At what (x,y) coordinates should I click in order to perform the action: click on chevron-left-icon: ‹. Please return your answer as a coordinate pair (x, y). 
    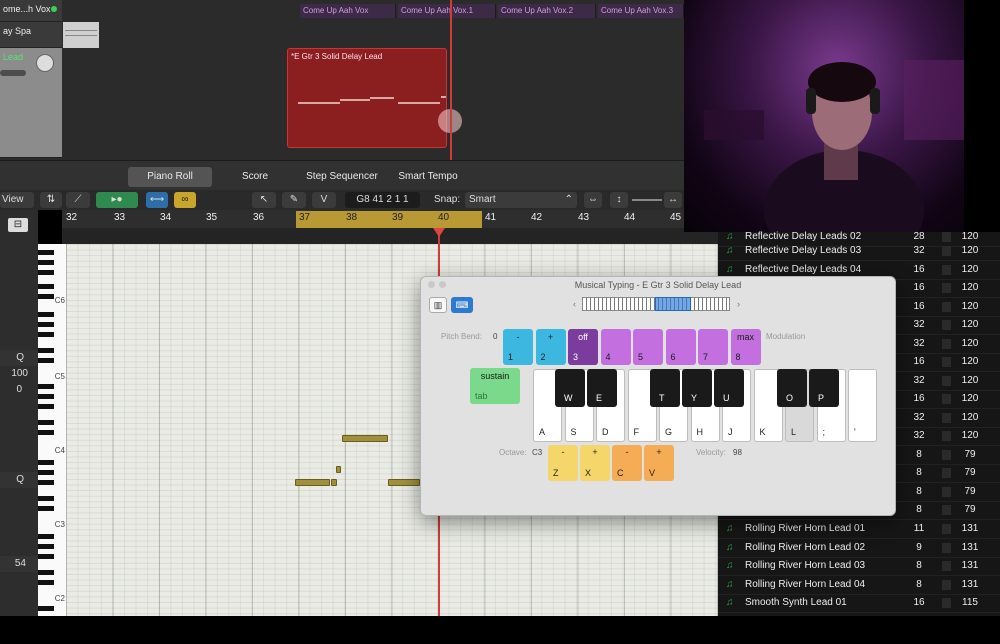
    Looking at the image, I should click on (574, 304).